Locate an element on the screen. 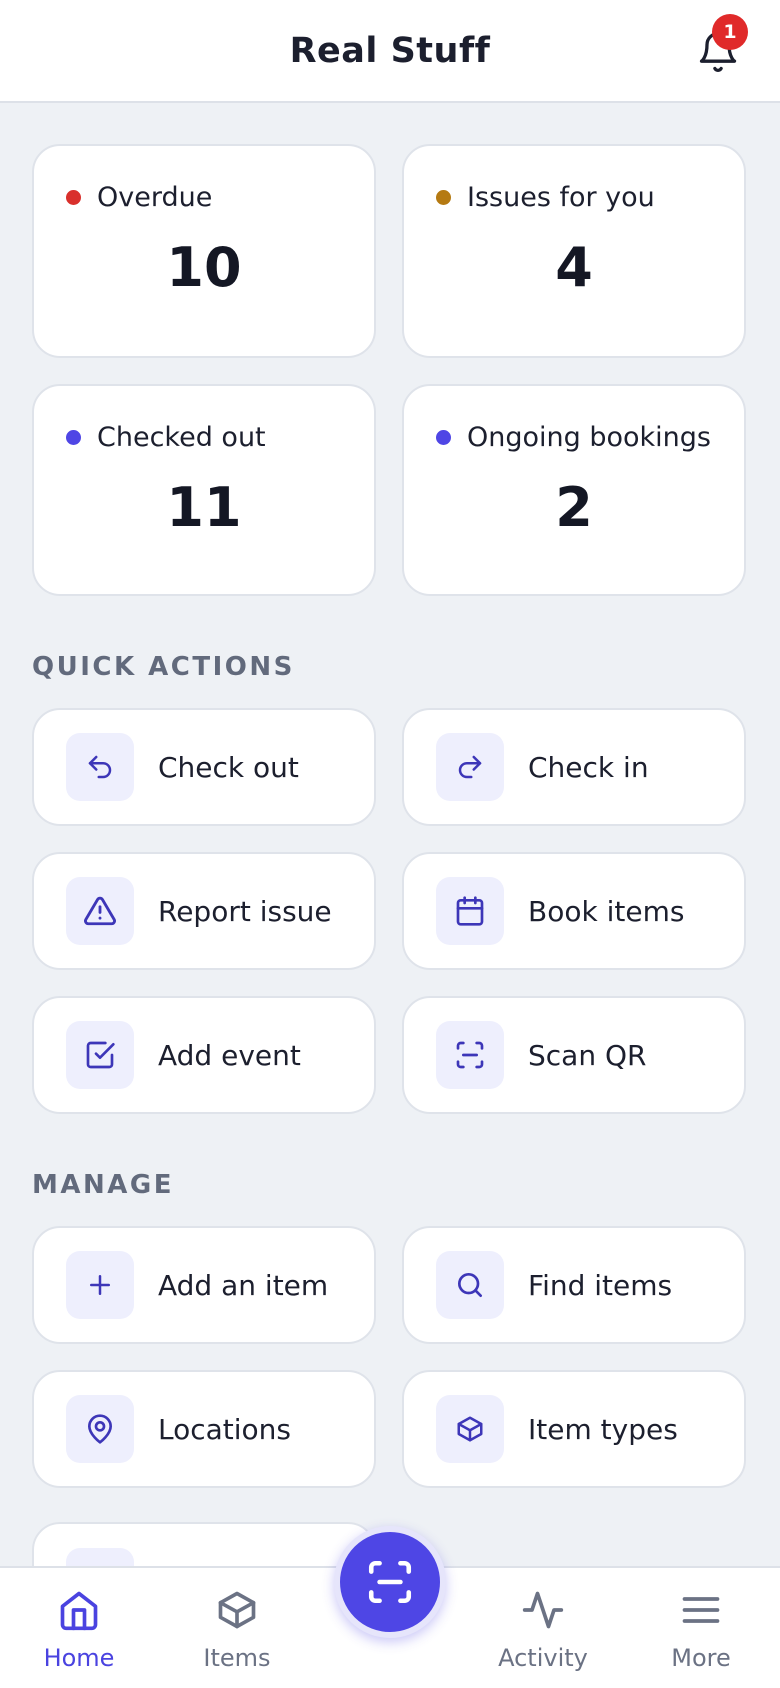  activity-icon is located at coordinates (543, 1610).